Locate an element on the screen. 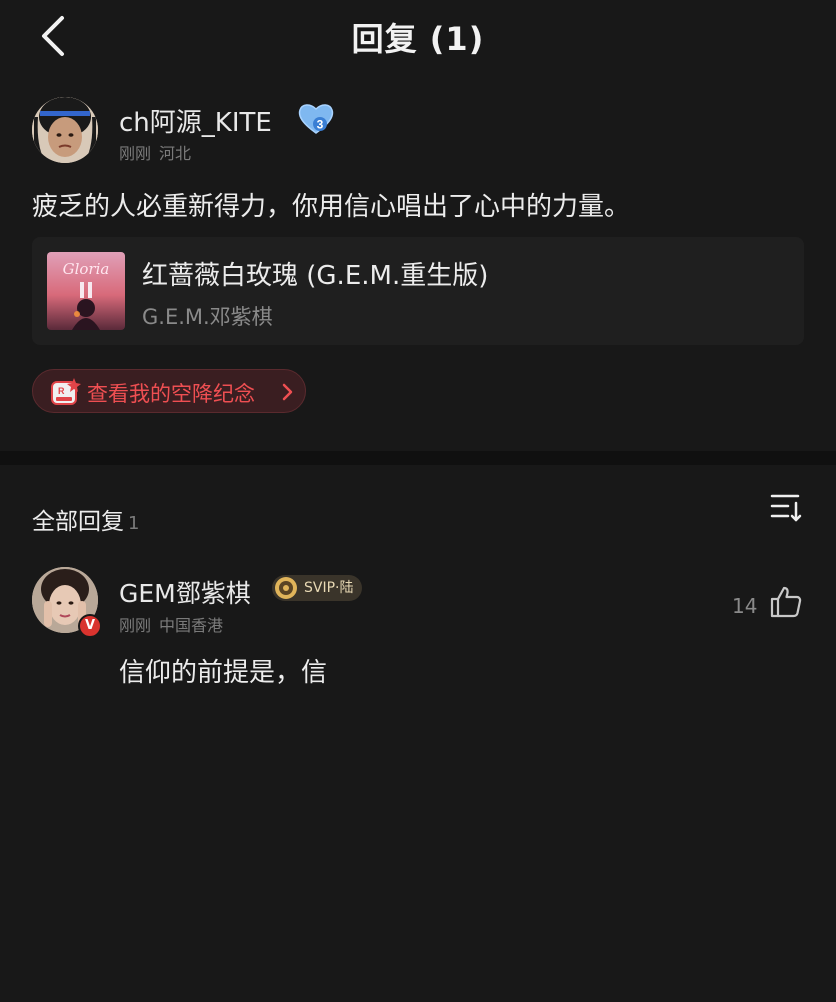 Image resolution: width=836 pixels, height=1002 pixels. thumbs-up-icon is located at coordinates (786, 602).